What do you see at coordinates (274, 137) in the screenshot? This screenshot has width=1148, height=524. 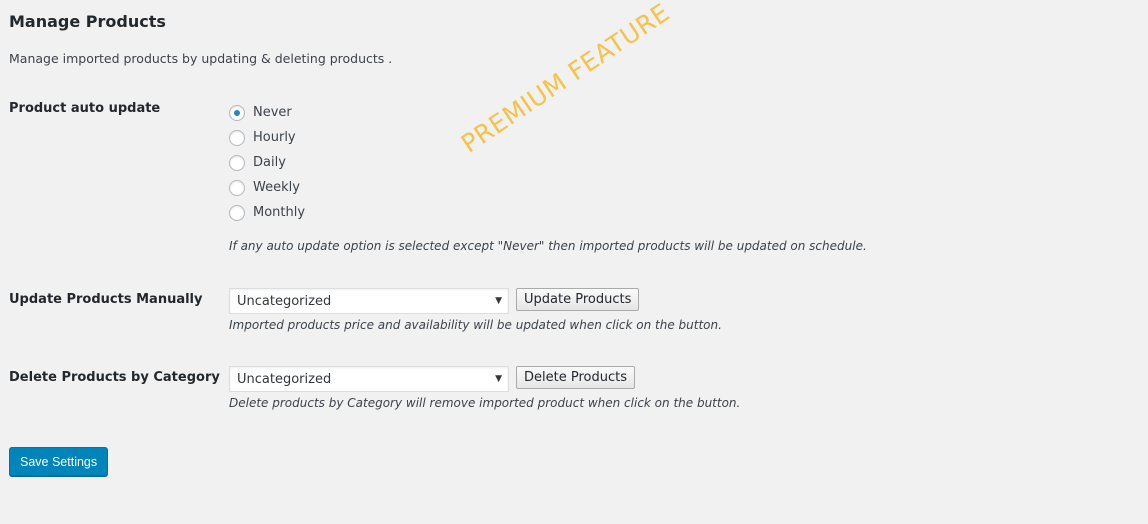 I see `radio-label-hourly: Hourly` at bounding box center [274, 137].